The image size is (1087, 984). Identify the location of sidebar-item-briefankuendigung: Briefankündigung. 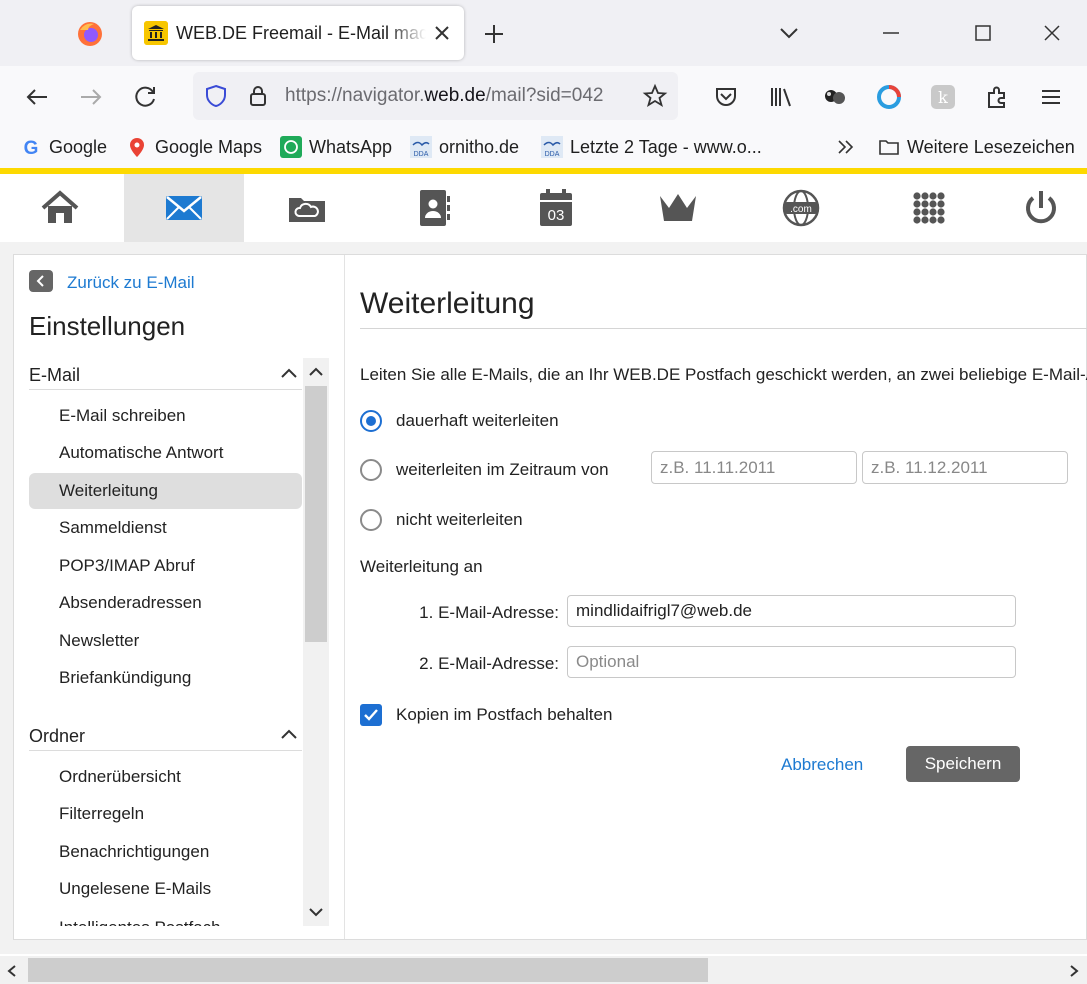
(165, 678).